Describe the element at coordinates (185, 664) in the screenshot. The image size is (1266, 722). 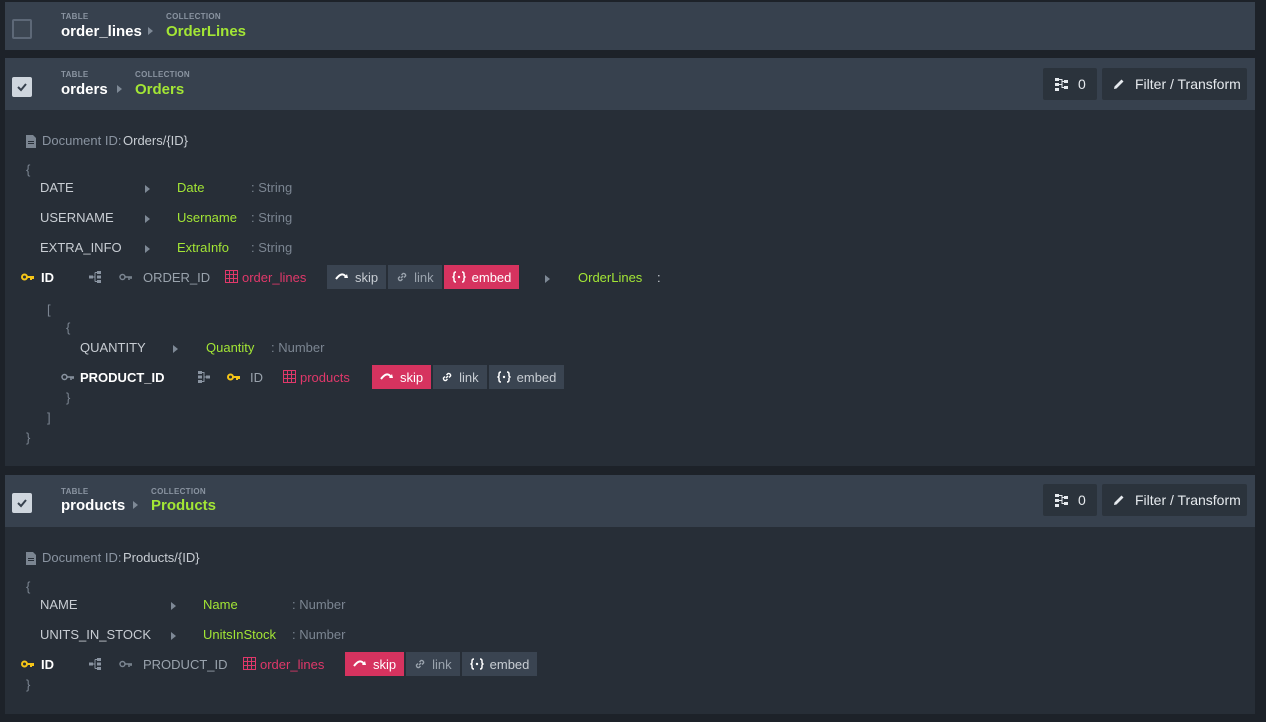
I see `foreign-key-column: PRODUCT_ID` at that location.